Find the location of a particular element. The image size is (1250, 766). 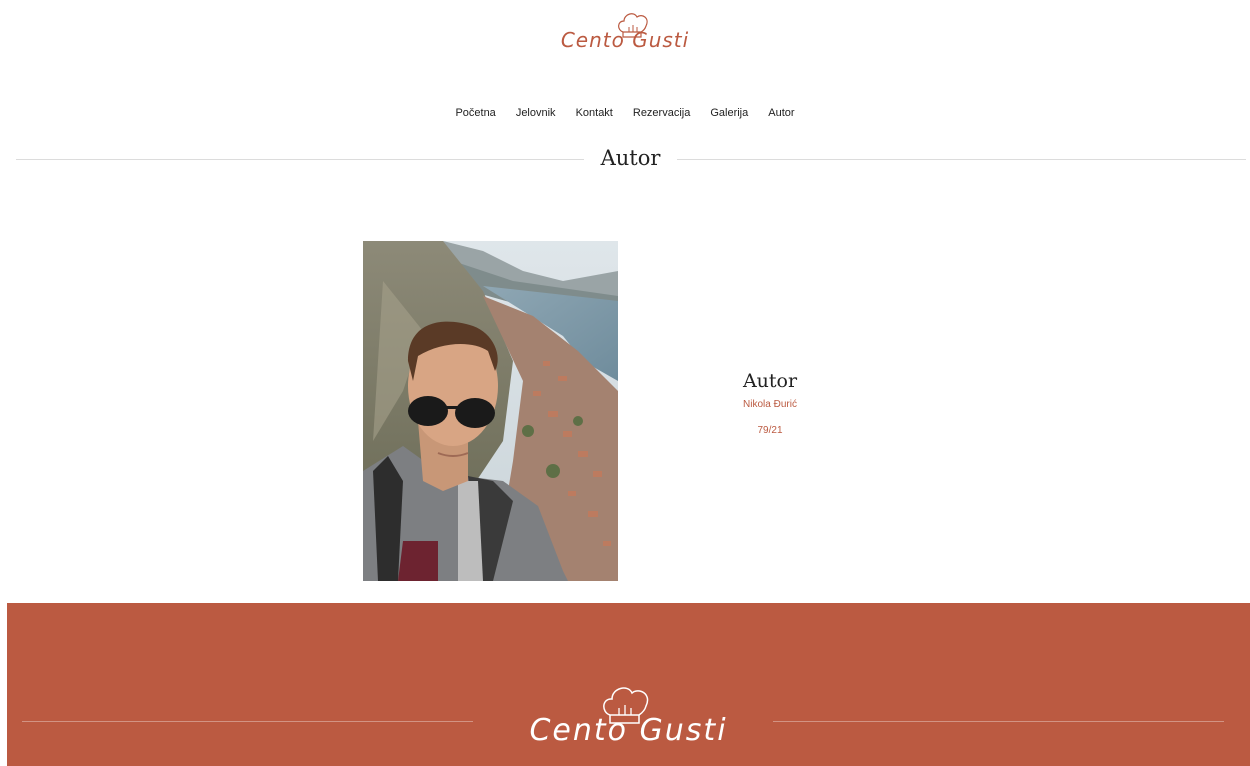

nav-item-jelovnik: Jelovnik is located at coordinates (536, 113).